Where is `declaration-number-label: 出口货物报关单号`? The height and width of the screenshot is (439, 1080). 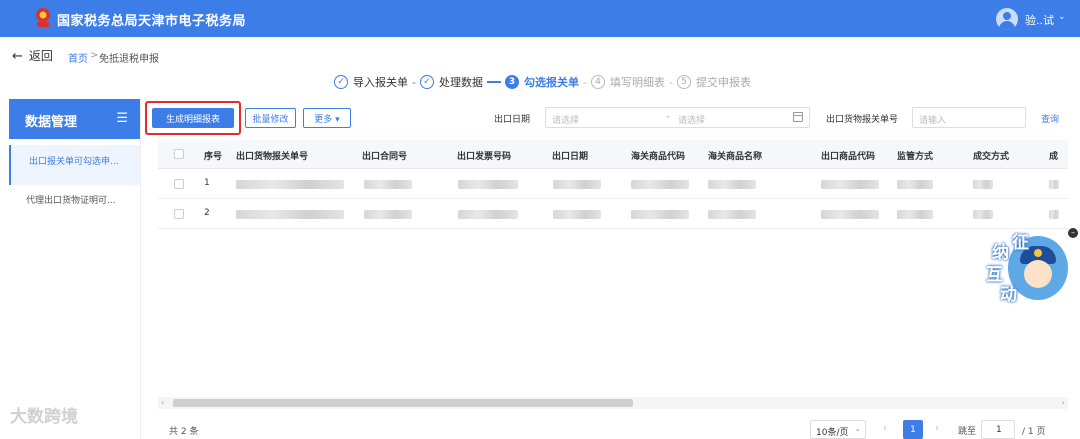 declaration-number-label: 出口货物报关单号 is located at coordinates (862, 120).